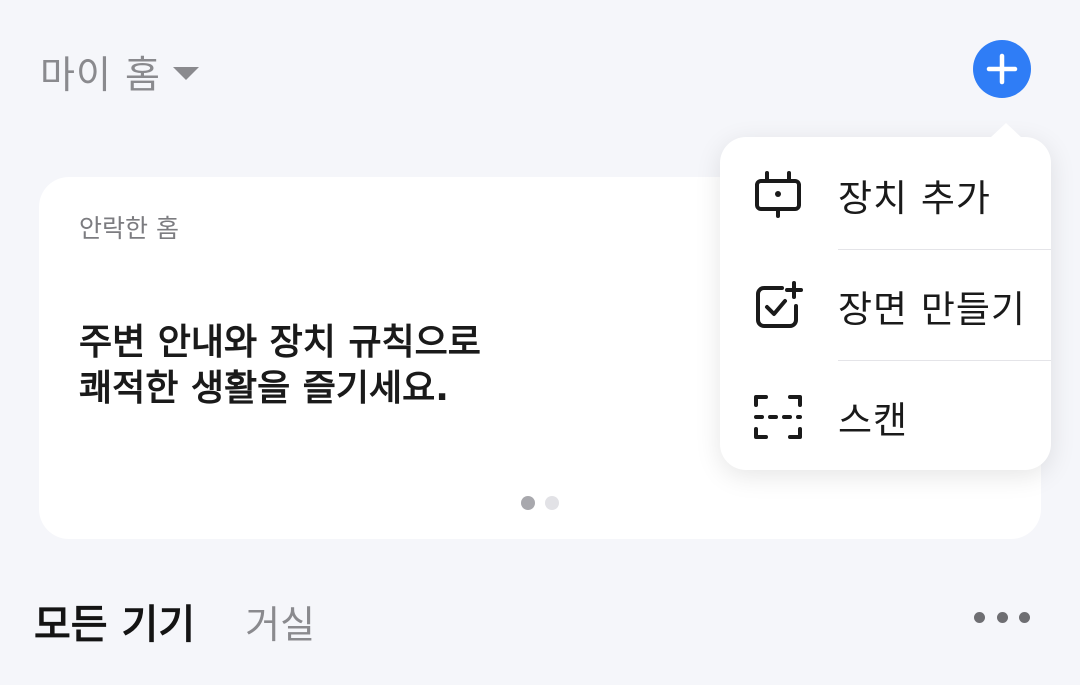  What do you see at coordinates (528, 503) in the screenshot?
I see `pager-dot-active` at bounding box center [528, 503].